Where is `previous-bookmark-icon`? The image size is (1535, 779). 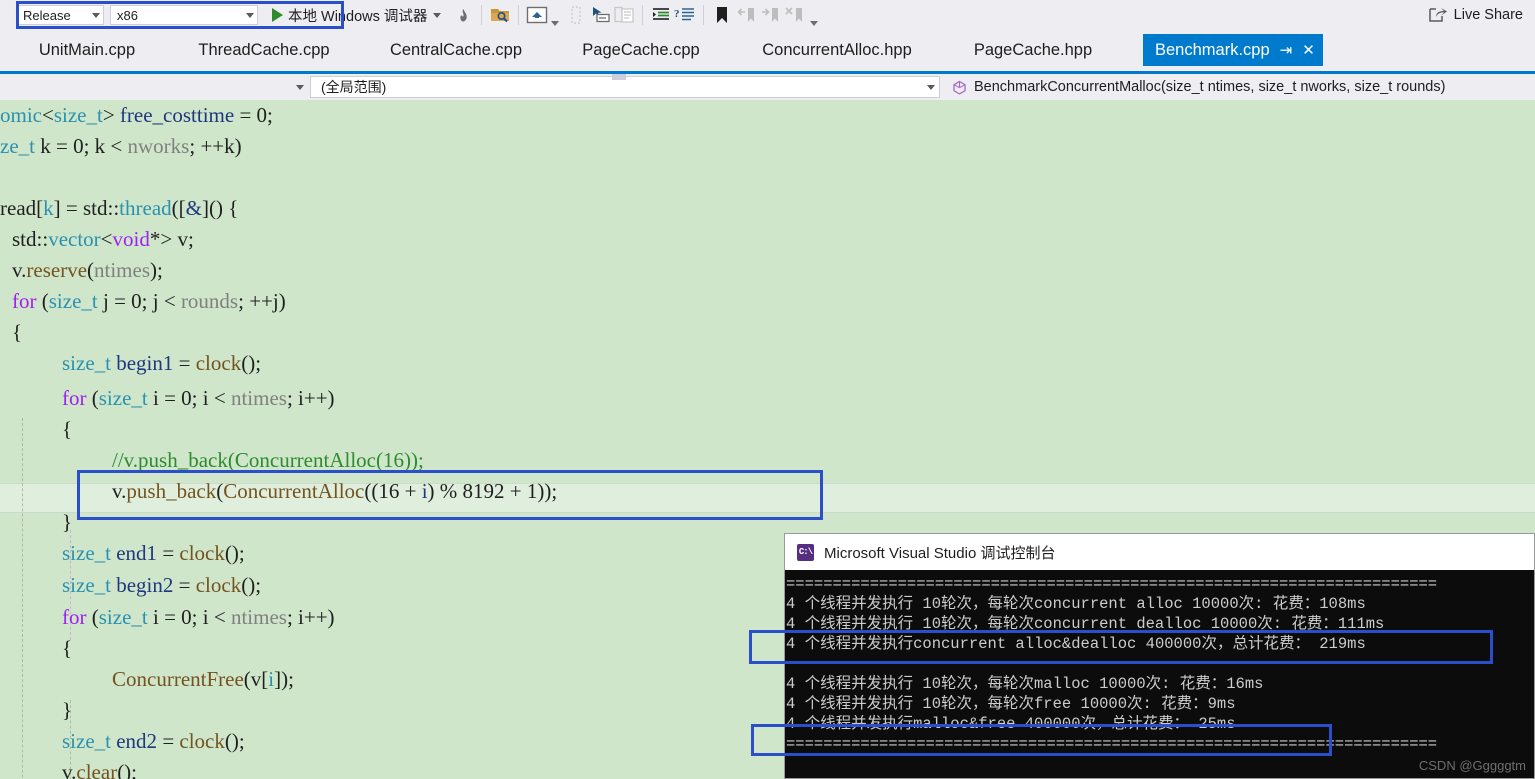 previous-bookmark-icon is located at coordinates (746, 15).